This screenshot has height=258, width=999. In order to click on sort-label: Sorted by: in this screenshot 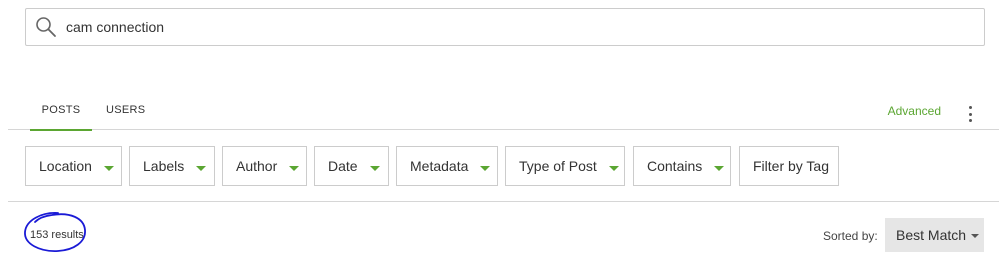, I will do `click(850, 236)`.